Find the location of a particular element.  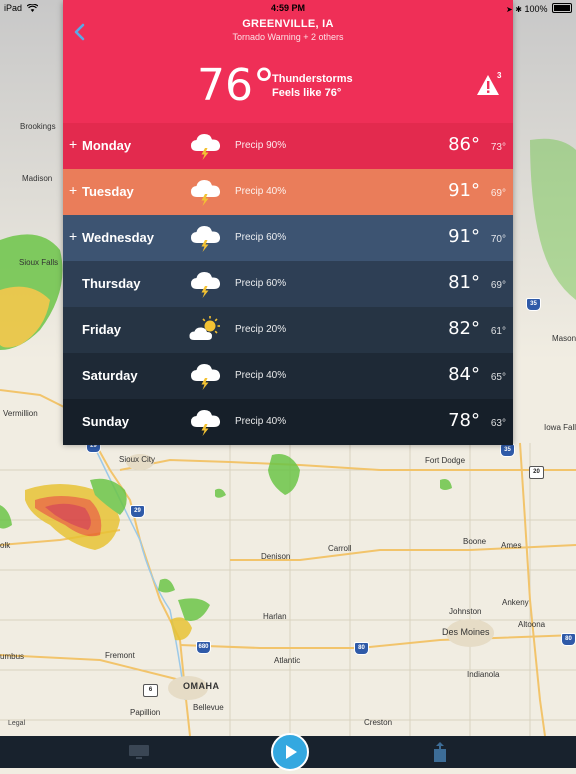

map-city-label: Sioux Falls is located at coordinates (39, 262).